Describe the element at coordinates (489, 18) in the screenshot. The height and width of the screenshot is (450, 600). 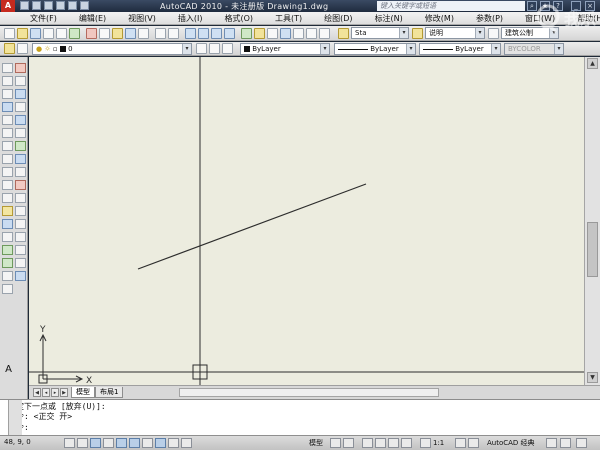
I see `menu-parametric: 参数(P)` at that location.